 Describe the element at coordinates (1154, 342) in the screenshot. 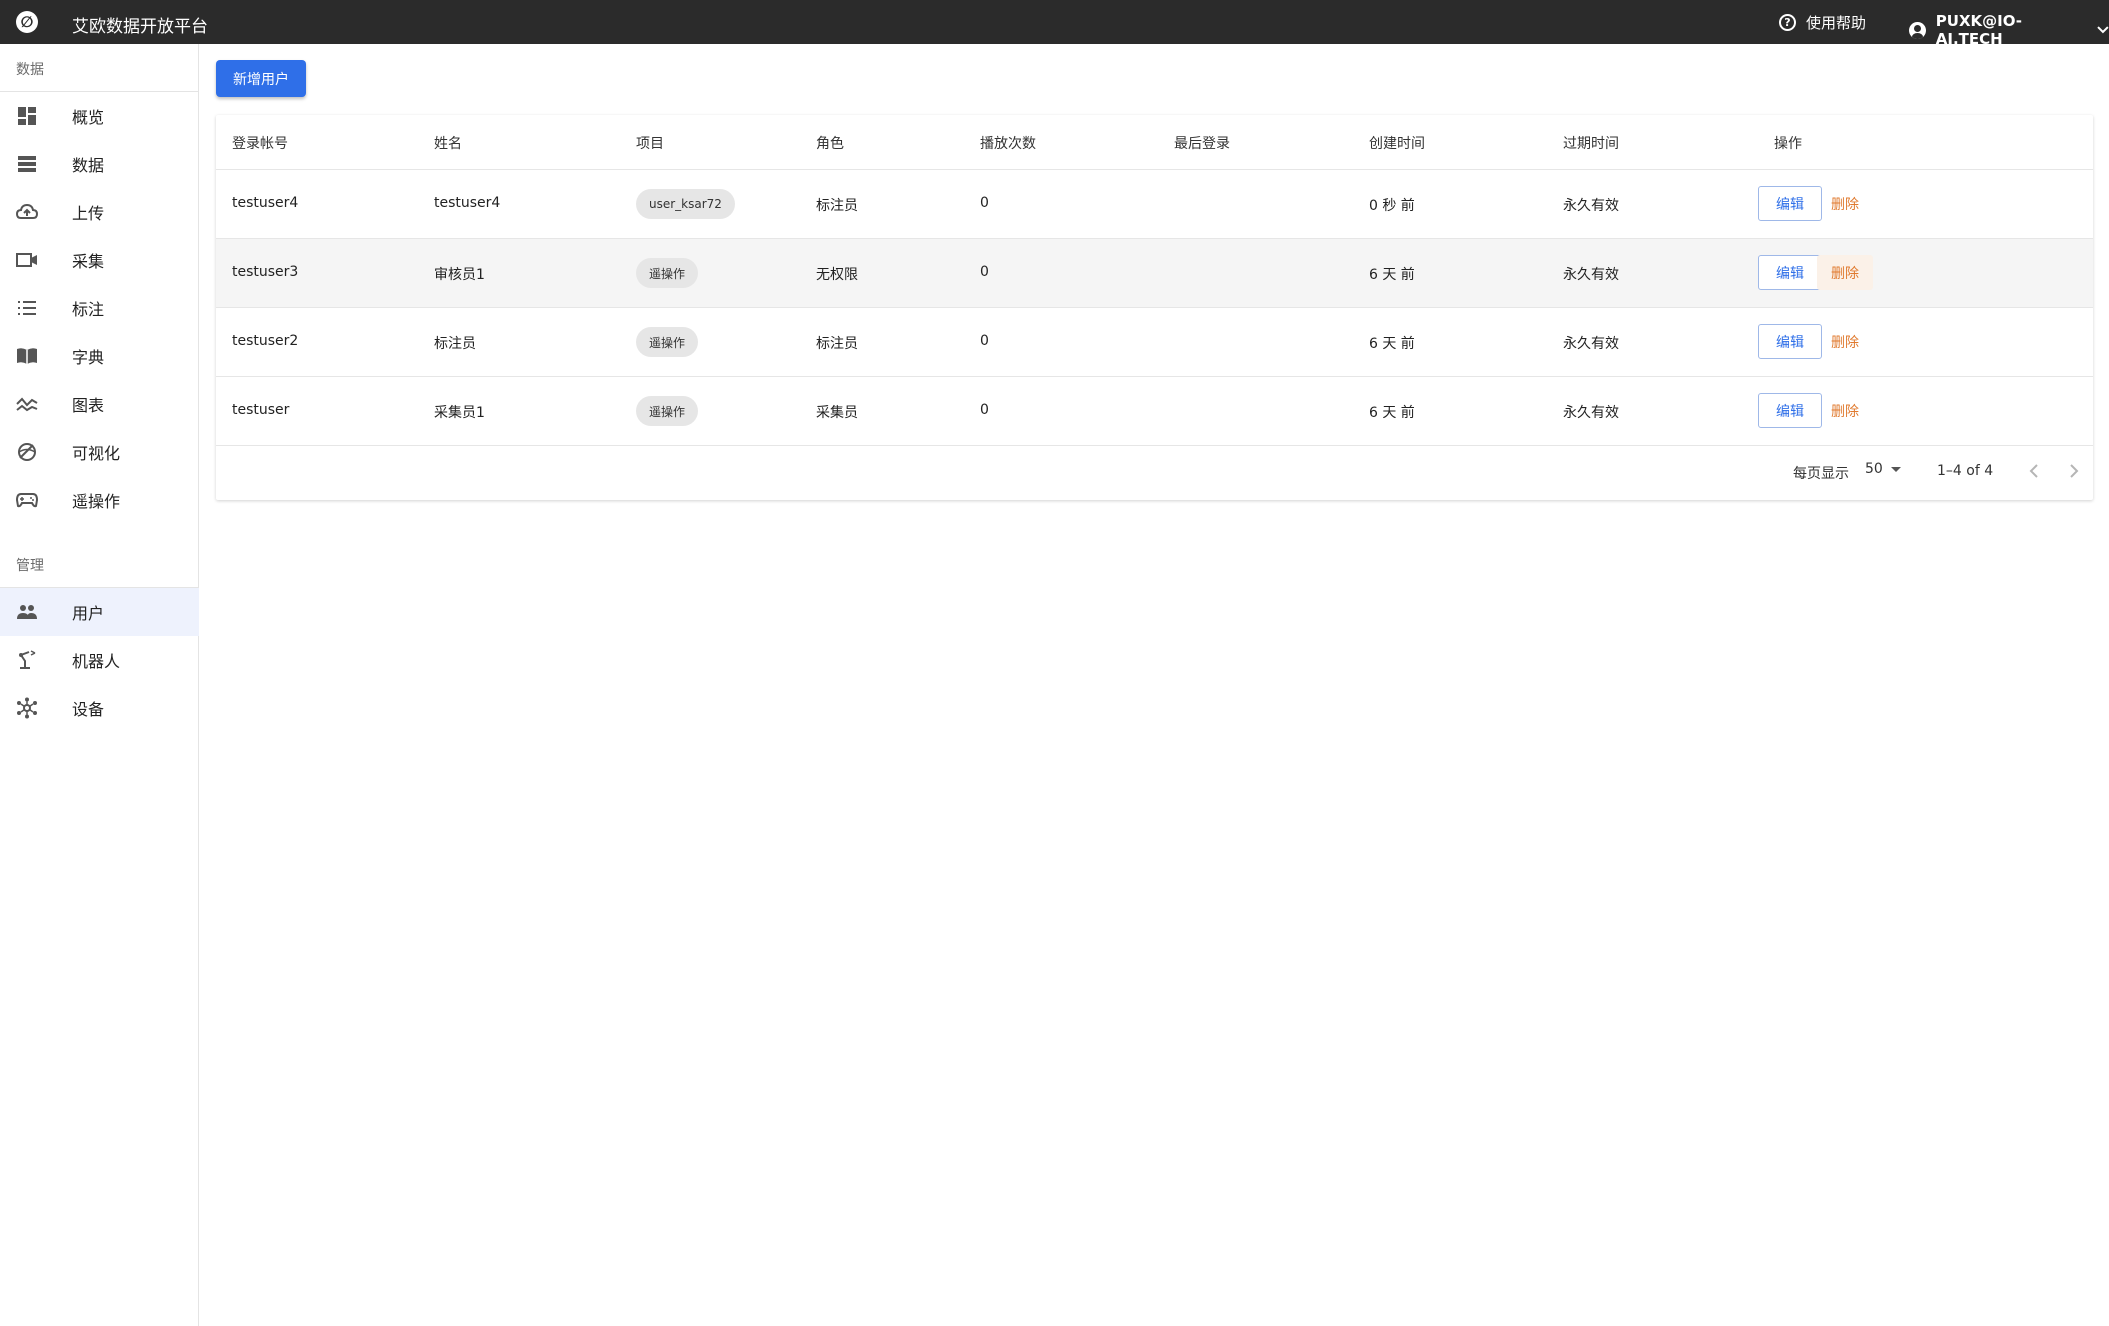

I see `table-row: testuser2 标注员 遥操作 标注员 0 6 天 前 永久有效 编辑 删除` at that location.